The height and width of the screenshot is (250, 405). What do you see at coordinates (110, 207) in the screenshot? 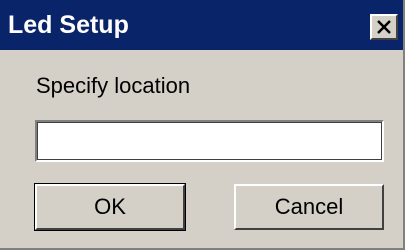
I see `ok-button: OK` at bounding box center [110, 207].